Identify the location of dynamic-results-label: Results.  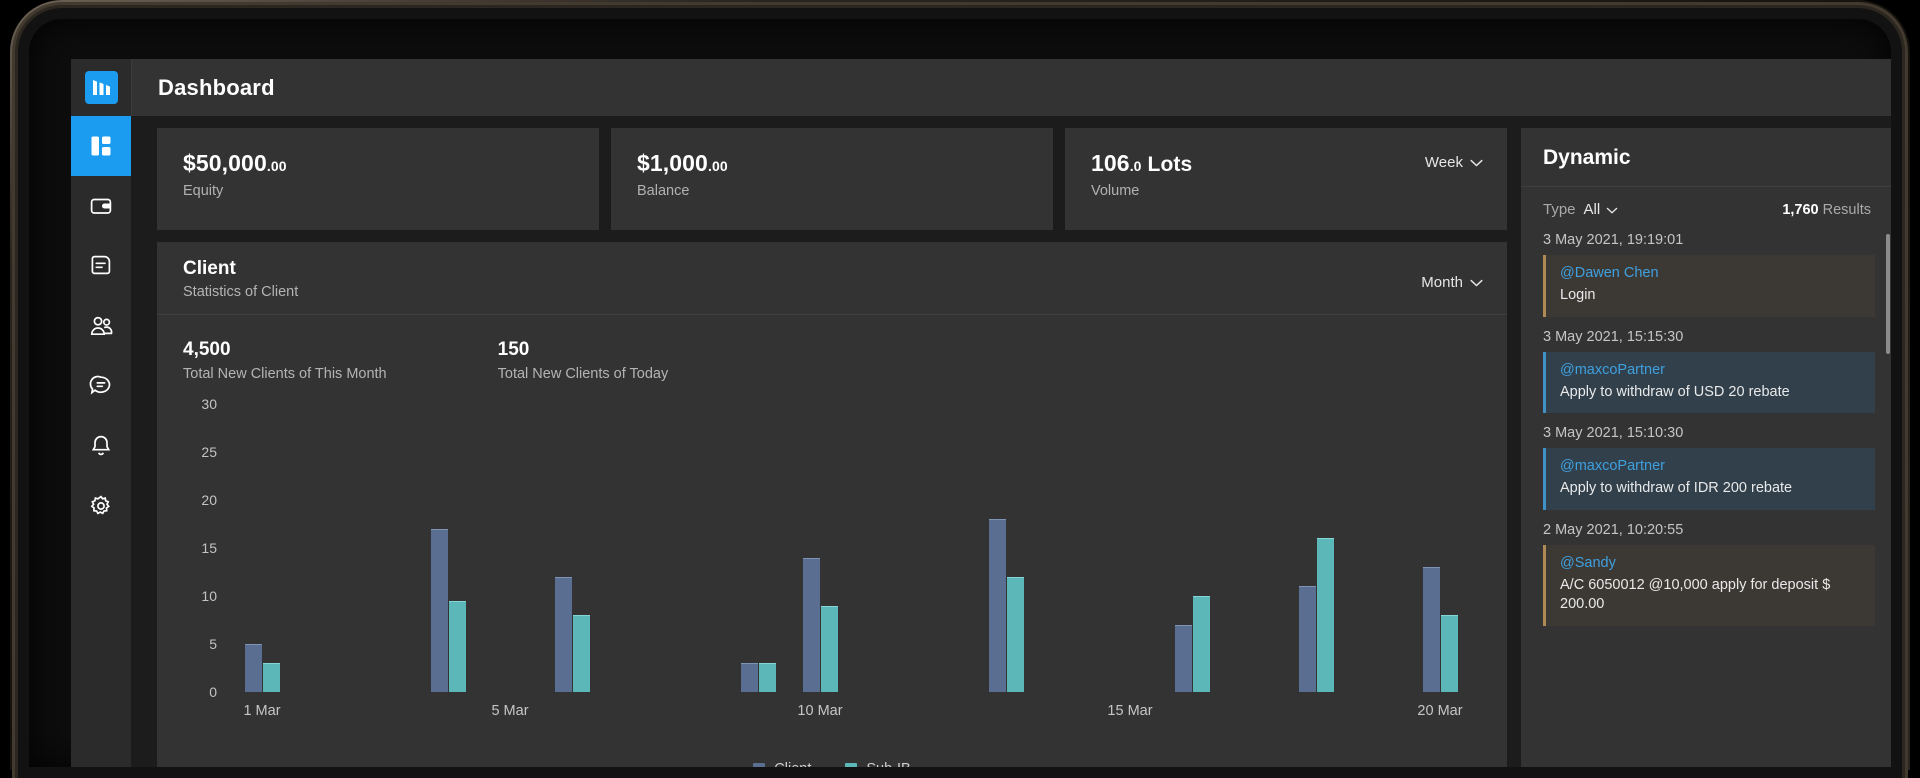
(1846, 209).